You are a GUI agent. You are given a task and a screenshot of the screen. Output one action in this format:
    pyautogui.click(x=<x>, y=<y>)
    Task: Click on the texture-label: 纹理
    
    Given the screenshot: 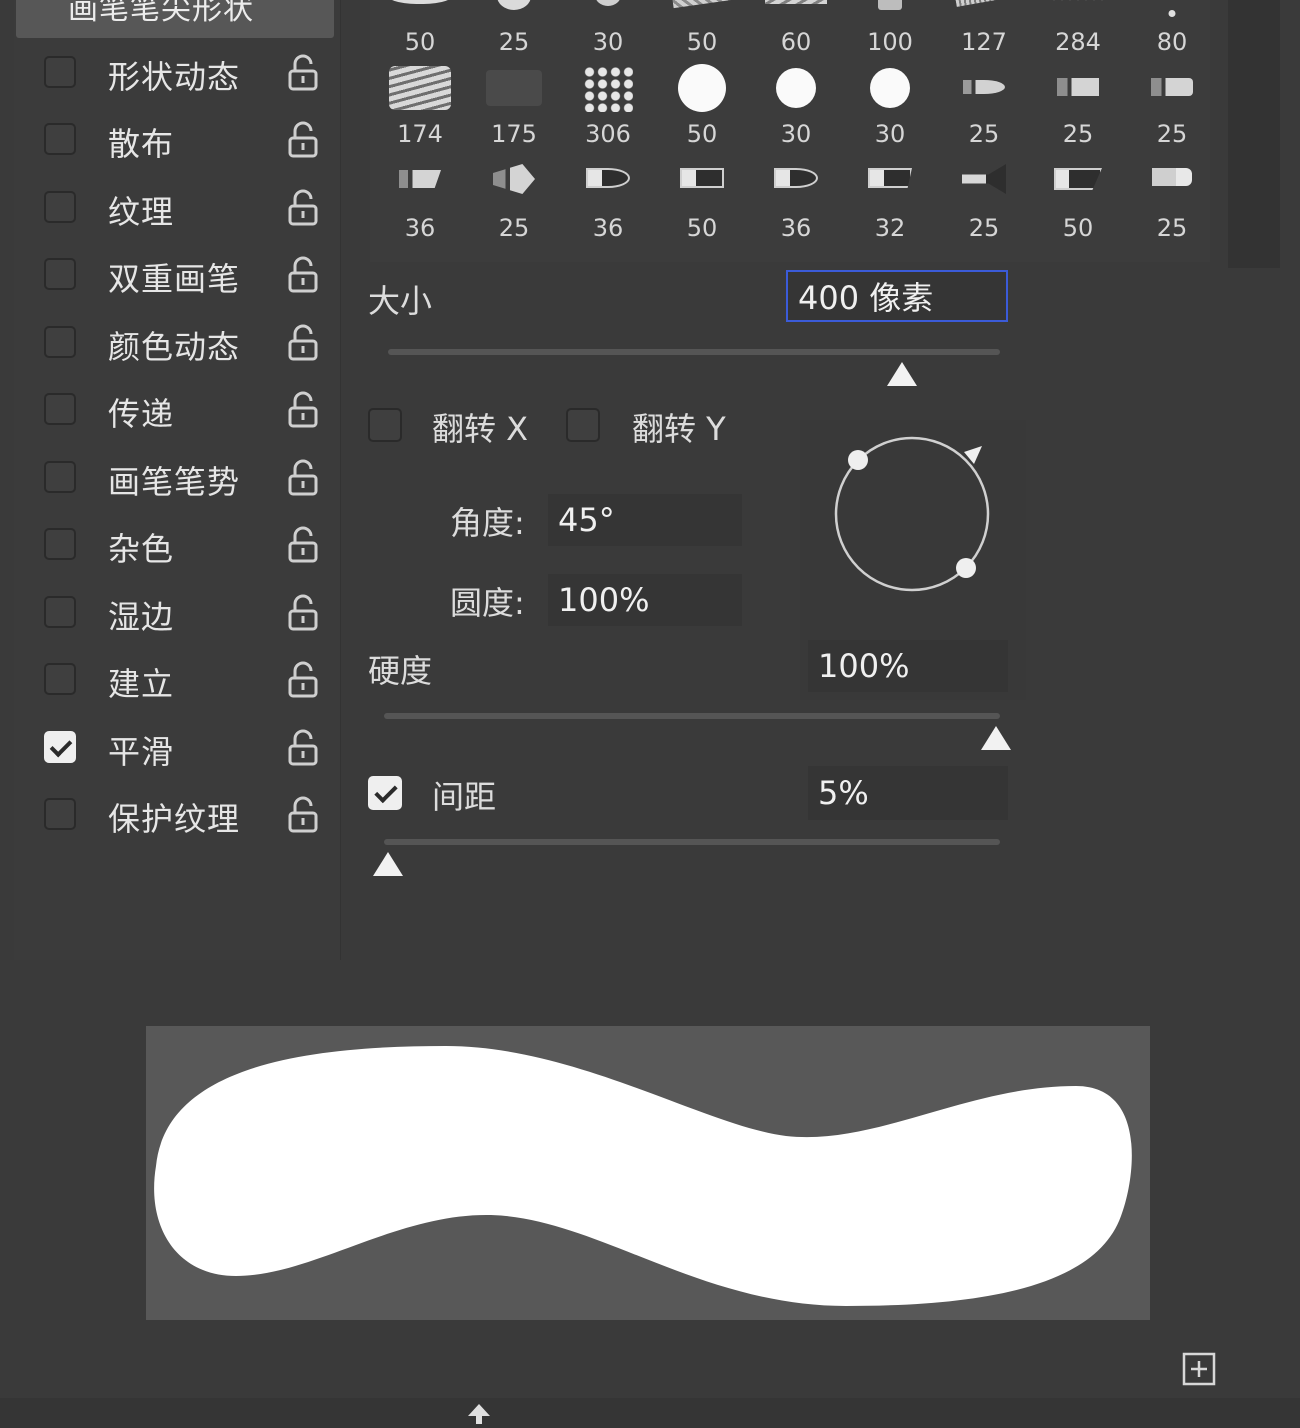 What is the action you would take?
    pyautogui.click(x=141, y=212)
    